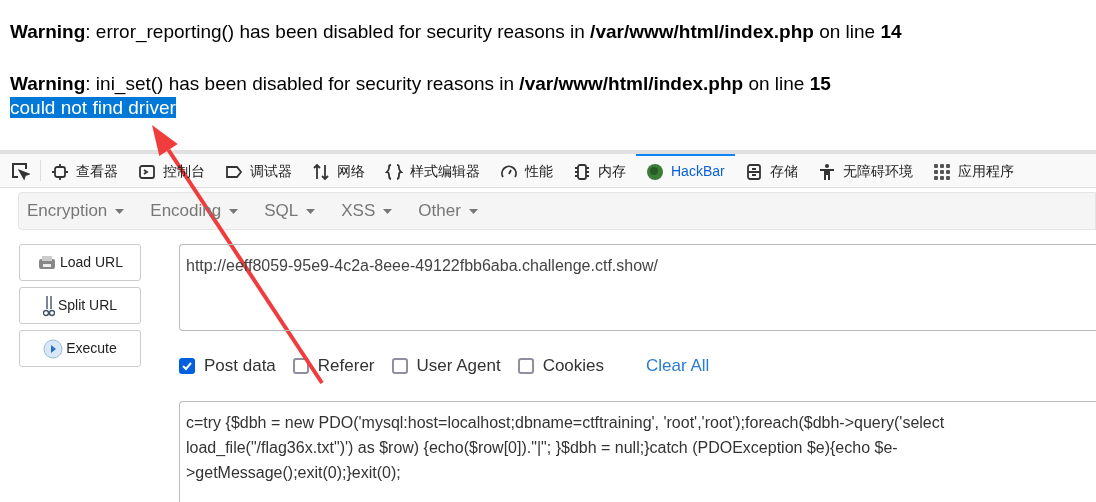  Describe the element at coordinates (421, 84) in the screenshot. I see `warning-message: Warning: ini_set() has been disabled for security reasons in /var/www/html/index.php on line 15` at that location.